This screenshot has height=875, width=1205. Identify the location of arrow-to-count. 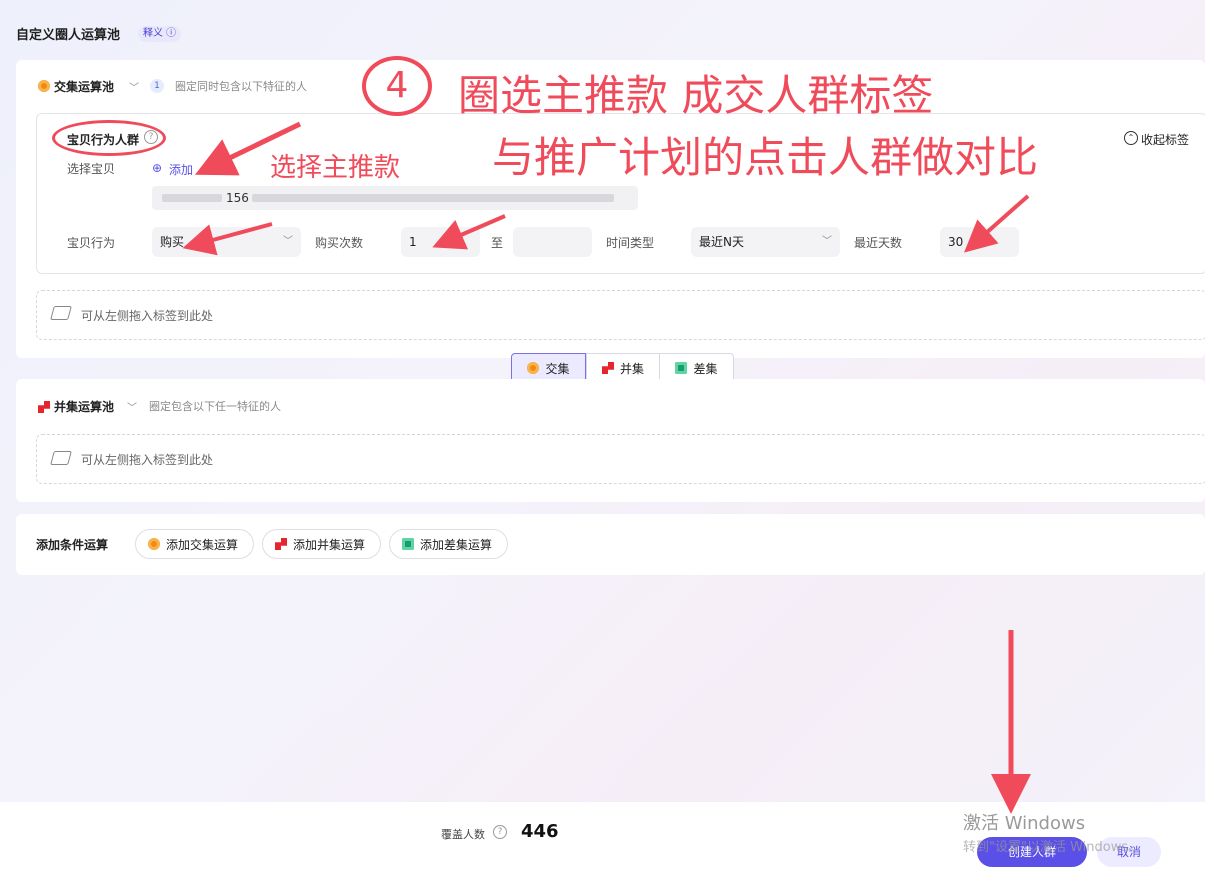
(469, 232).